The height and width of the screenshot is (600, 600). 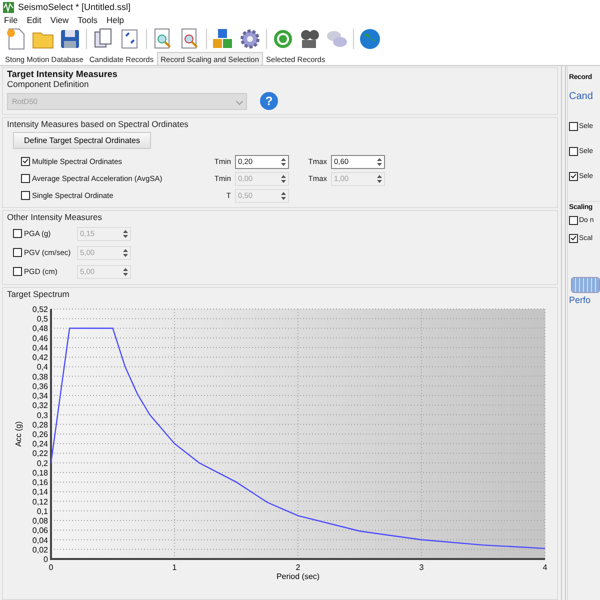 What do you see at coordinates (545, 567) in the screenshot?
I see `axis-tick-label: 4` at bounding box center [545, 567].